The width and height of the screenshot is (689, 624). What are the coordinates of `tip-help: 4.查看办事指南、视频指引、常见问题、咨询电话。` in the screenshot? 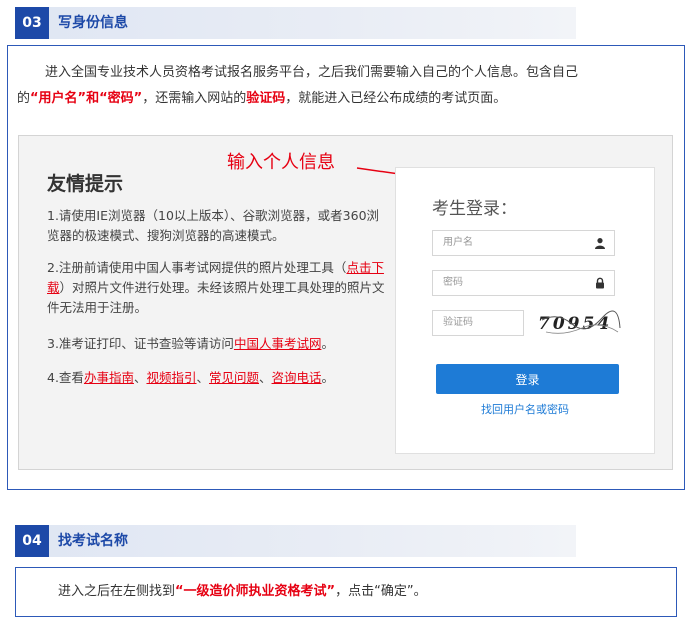 It's located at (191, 377).